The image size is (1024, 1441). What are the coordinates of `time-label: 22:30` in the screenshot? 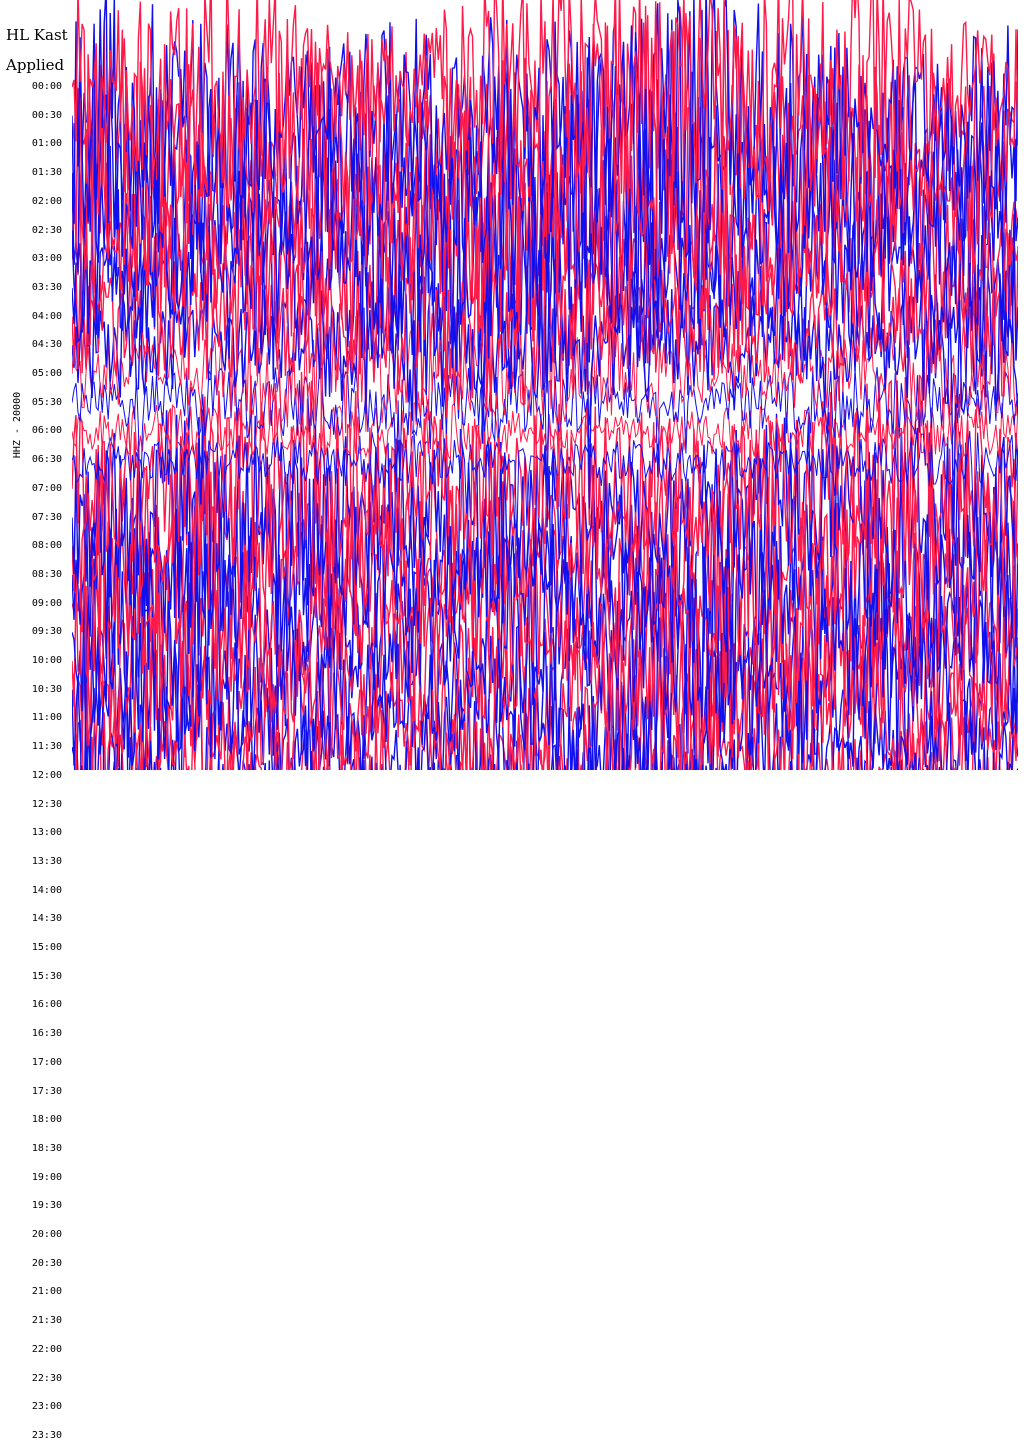 It's located at (46, 1378).